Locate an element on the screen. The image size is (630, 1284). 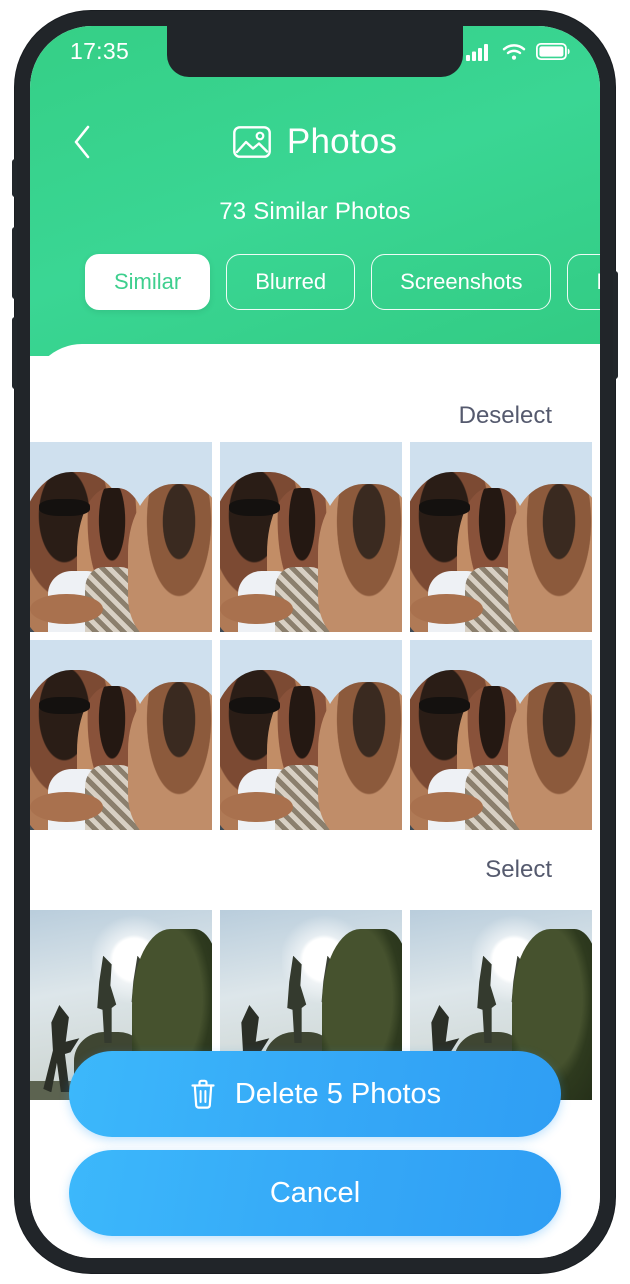
bottom-action-bar: Delete 5 Photos Cancel is located at coordinates (315, 1143).